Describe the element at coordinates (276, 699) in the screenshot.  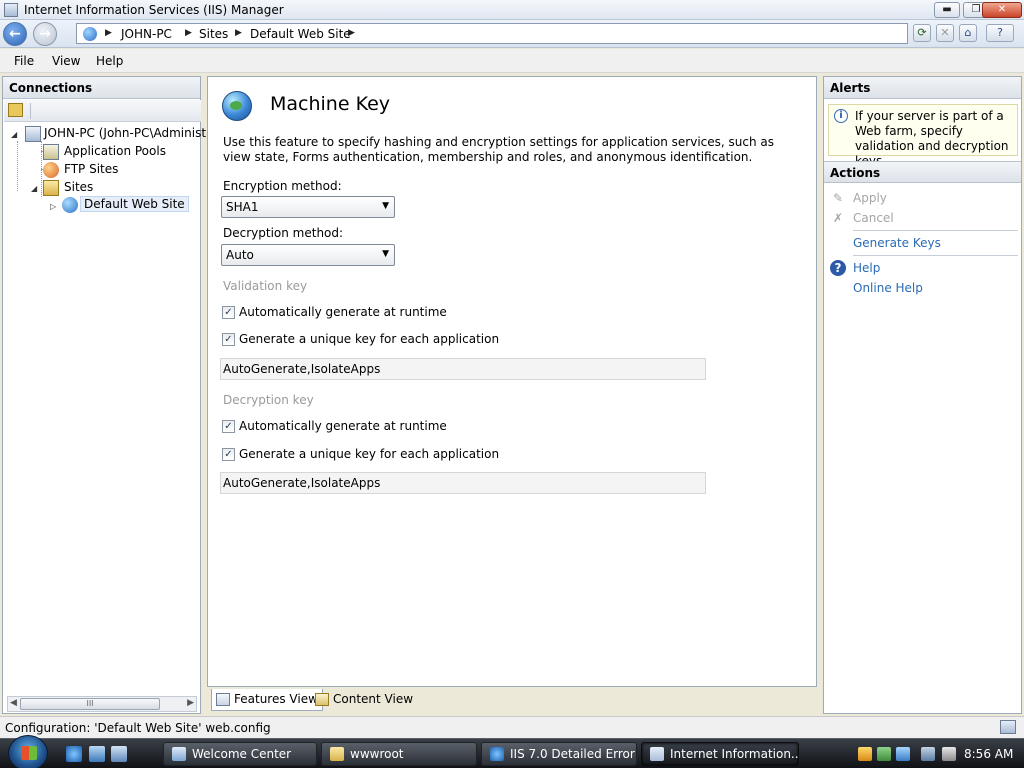
I see `tab-features-view-label: Features View` at that location.